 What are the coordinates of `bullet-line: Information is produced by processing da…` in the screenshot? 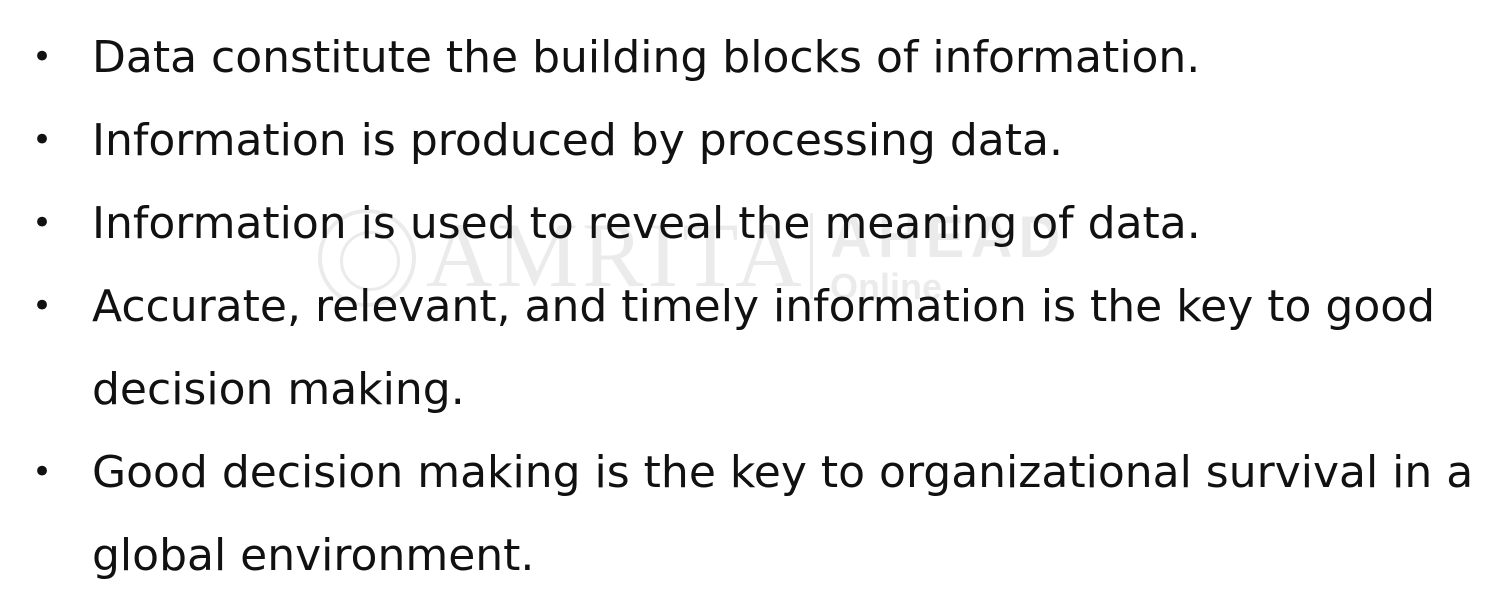 It's located at (577, 140).